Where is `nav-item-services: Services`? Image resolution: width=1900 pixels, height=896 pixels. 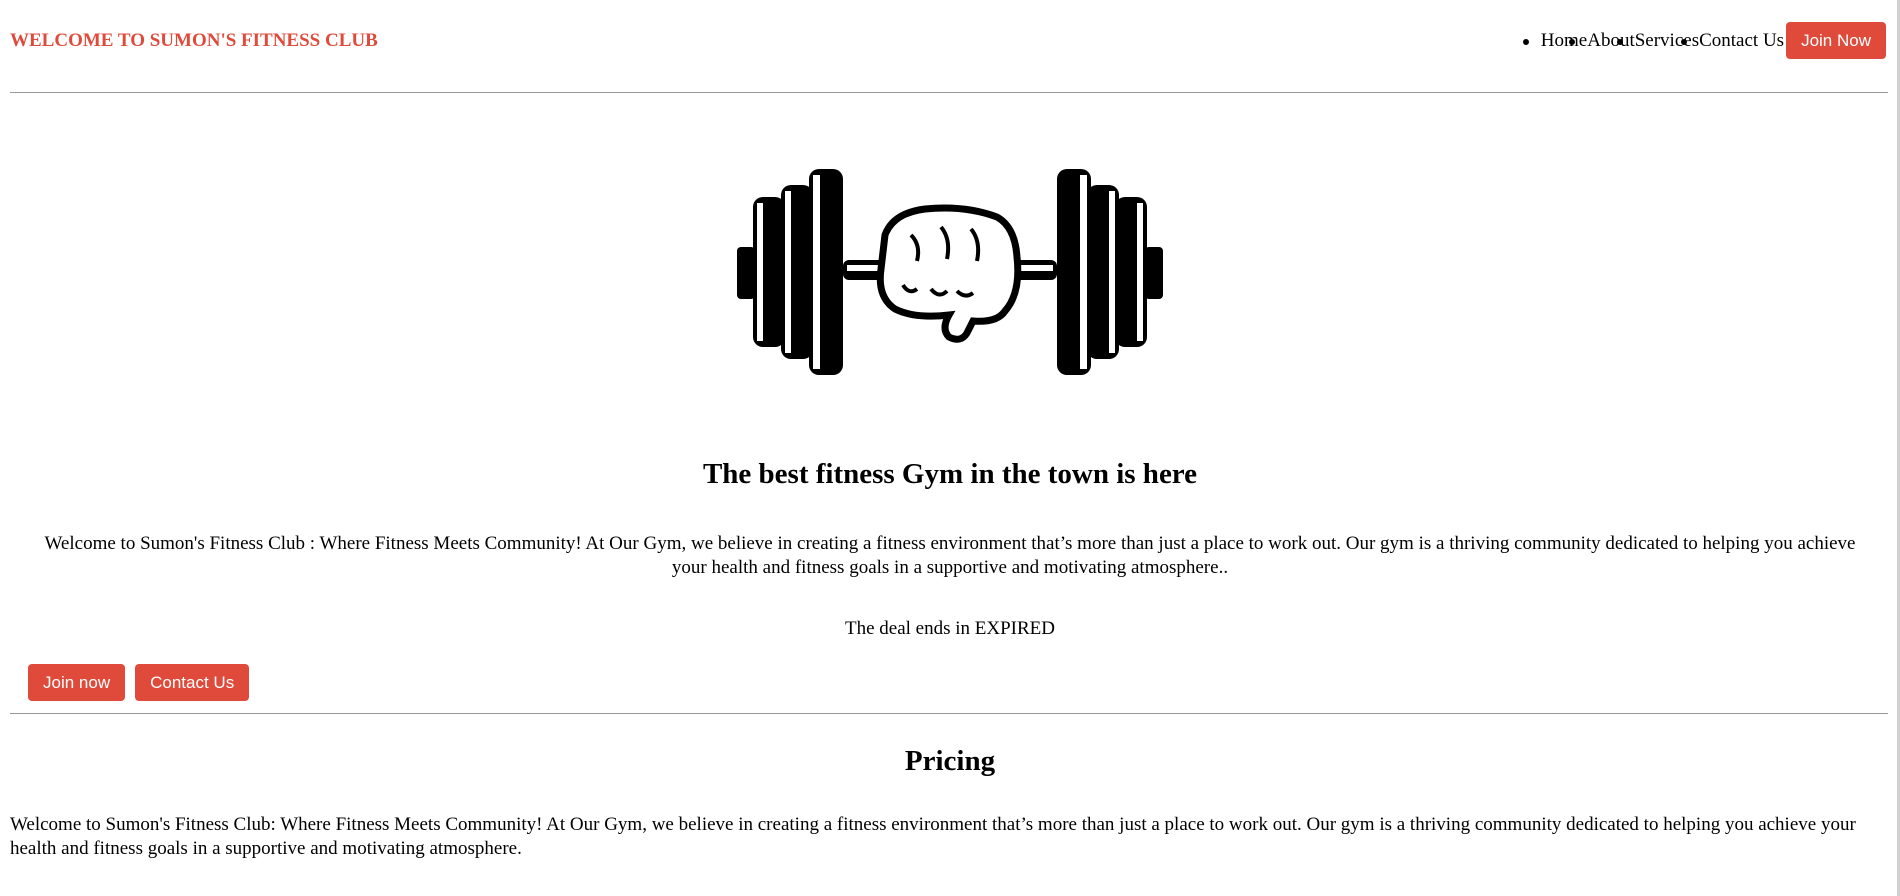 nav-item-services: Services is located at coordinates (1657, 41).